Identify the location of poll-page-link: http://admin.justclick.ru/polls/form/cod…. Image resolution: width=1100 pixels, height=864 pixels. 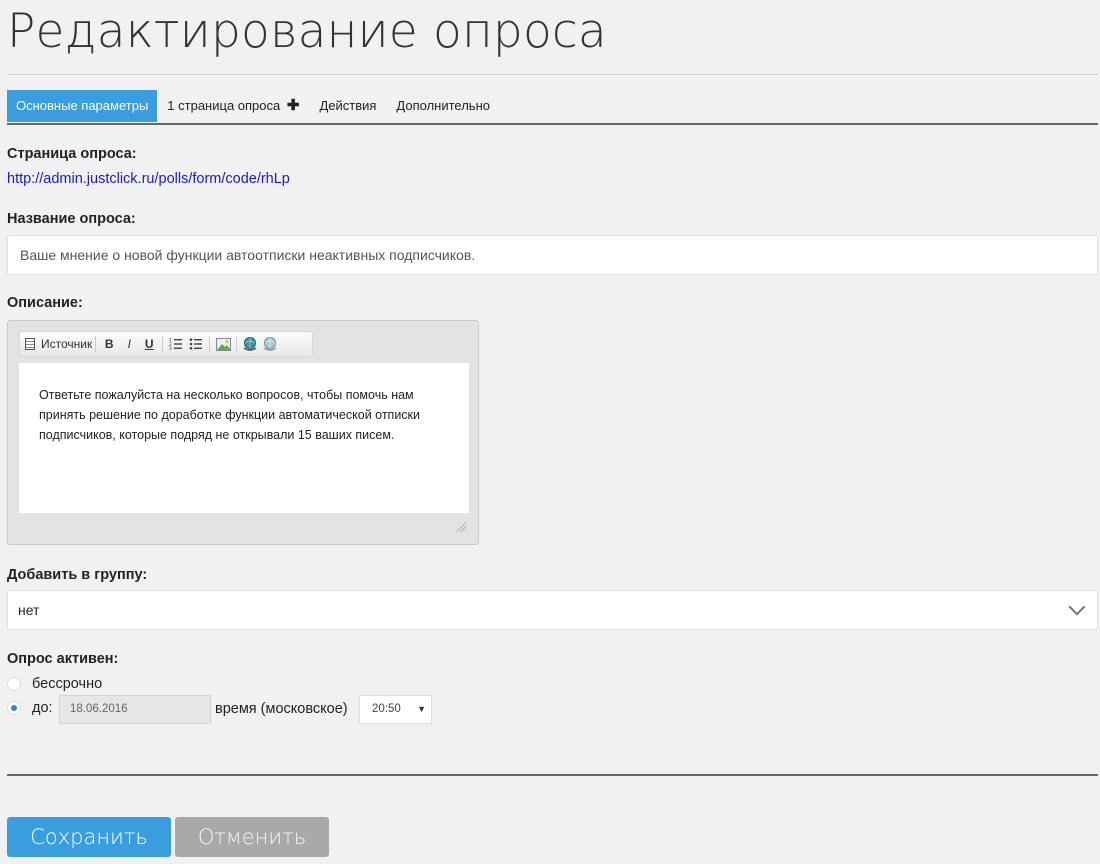
(148, 179).